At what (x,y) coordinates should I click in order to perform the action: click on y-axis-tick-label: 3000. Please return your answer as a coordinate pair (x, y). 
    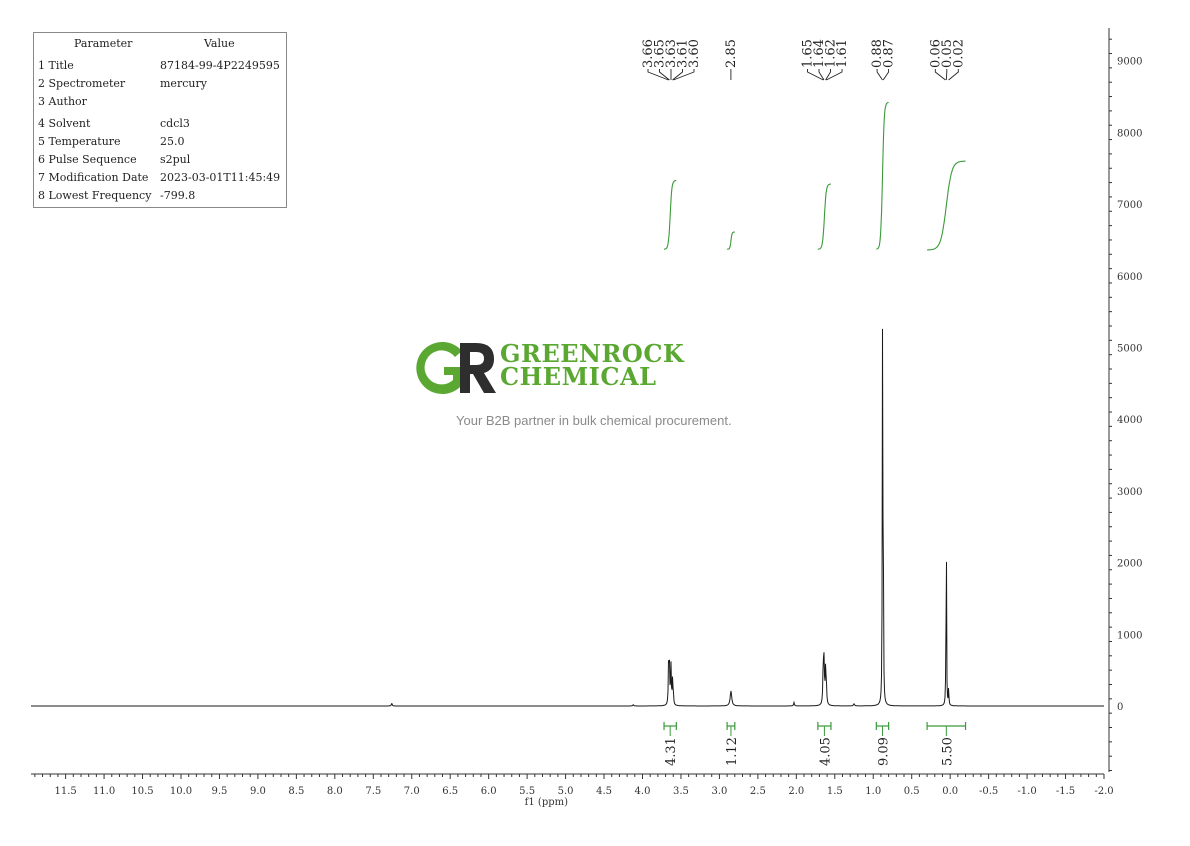
    Looking at the image, I should click on (1129, 492).